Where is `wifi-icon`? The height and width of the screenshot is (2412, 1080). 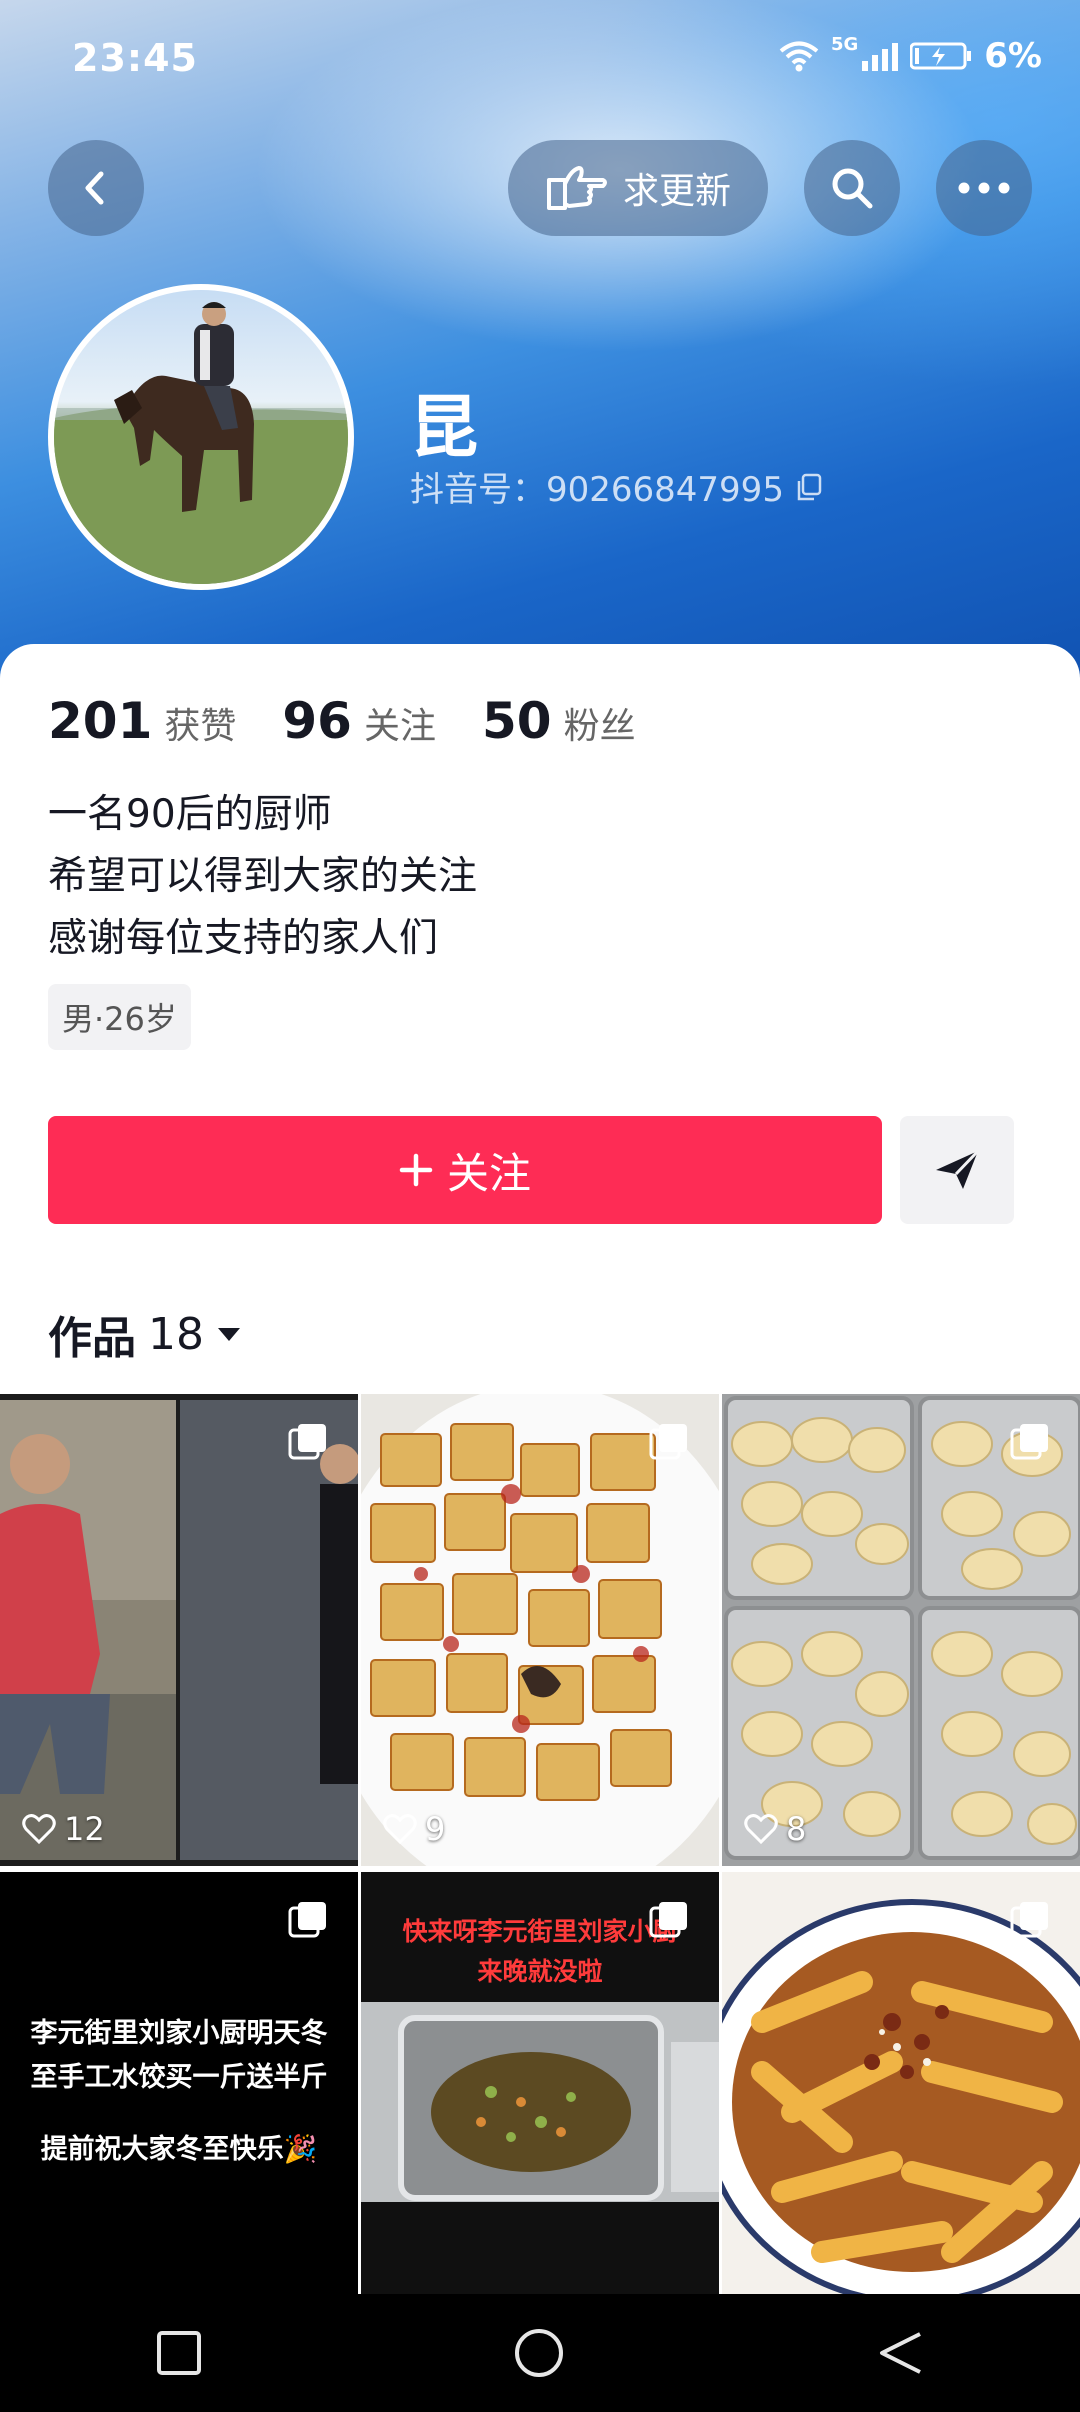
wifi-icon is located at coordinates (799, 56).